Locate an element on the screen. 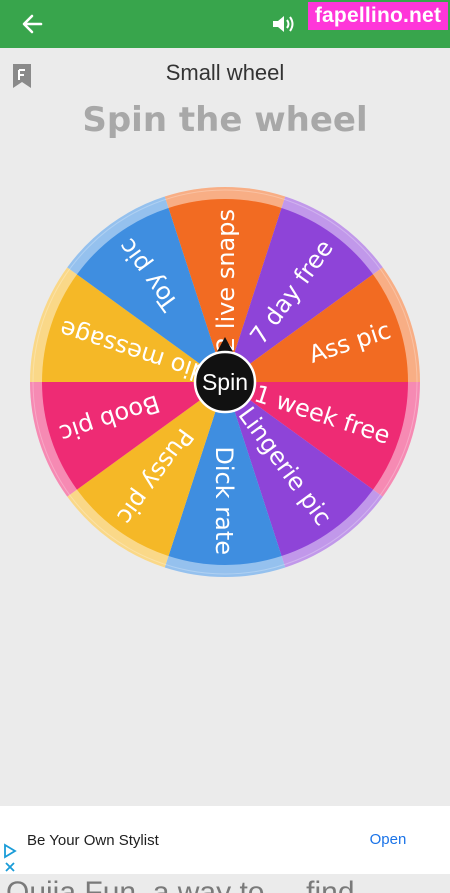 The image size is (450, 893). volume-button is located at coordinates (284, 24).